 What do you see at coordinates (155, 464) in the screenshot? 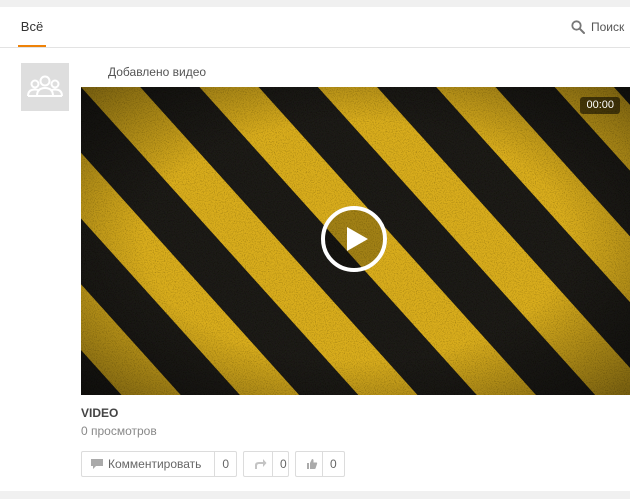
I see `comment-label: Комментировать` at bounding box center [155, 464].